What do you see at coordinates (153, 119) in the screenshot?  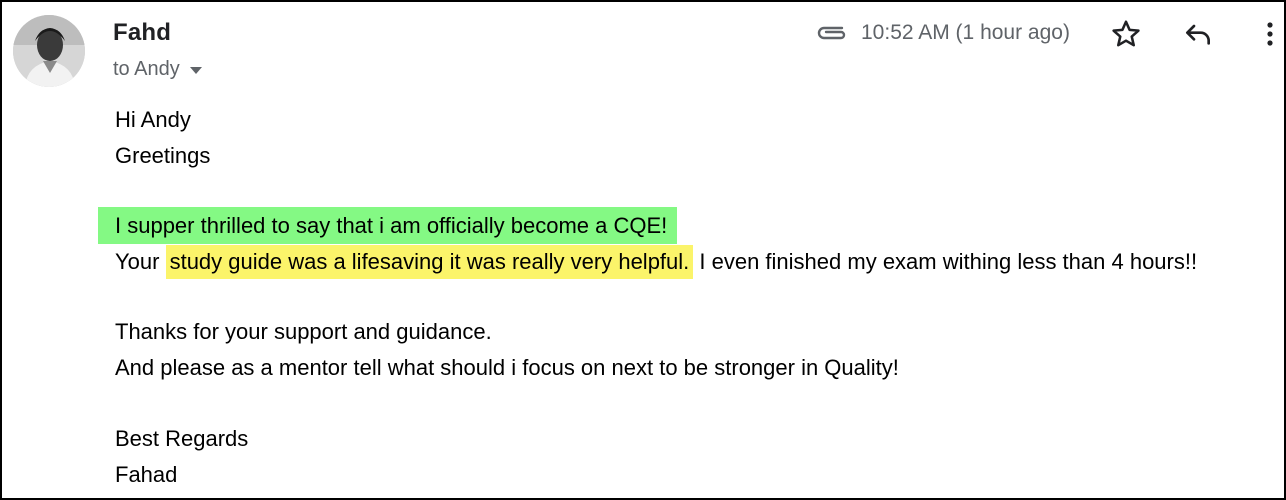 I see `body-greeting: Hi Andy` at bounding box center [153, 119].